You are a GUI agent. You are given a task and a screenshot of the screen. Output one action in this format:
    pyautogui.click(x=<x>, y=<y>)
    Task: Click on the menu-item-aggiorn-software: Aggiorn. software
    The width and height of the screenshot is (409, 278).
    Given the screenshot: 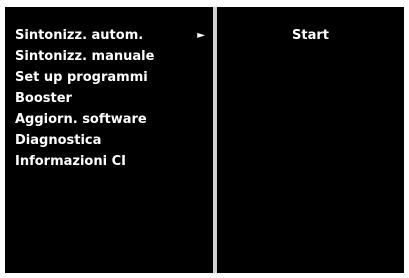 What is the action you would take?
    pyautogui.click(x=110, y=119)
    